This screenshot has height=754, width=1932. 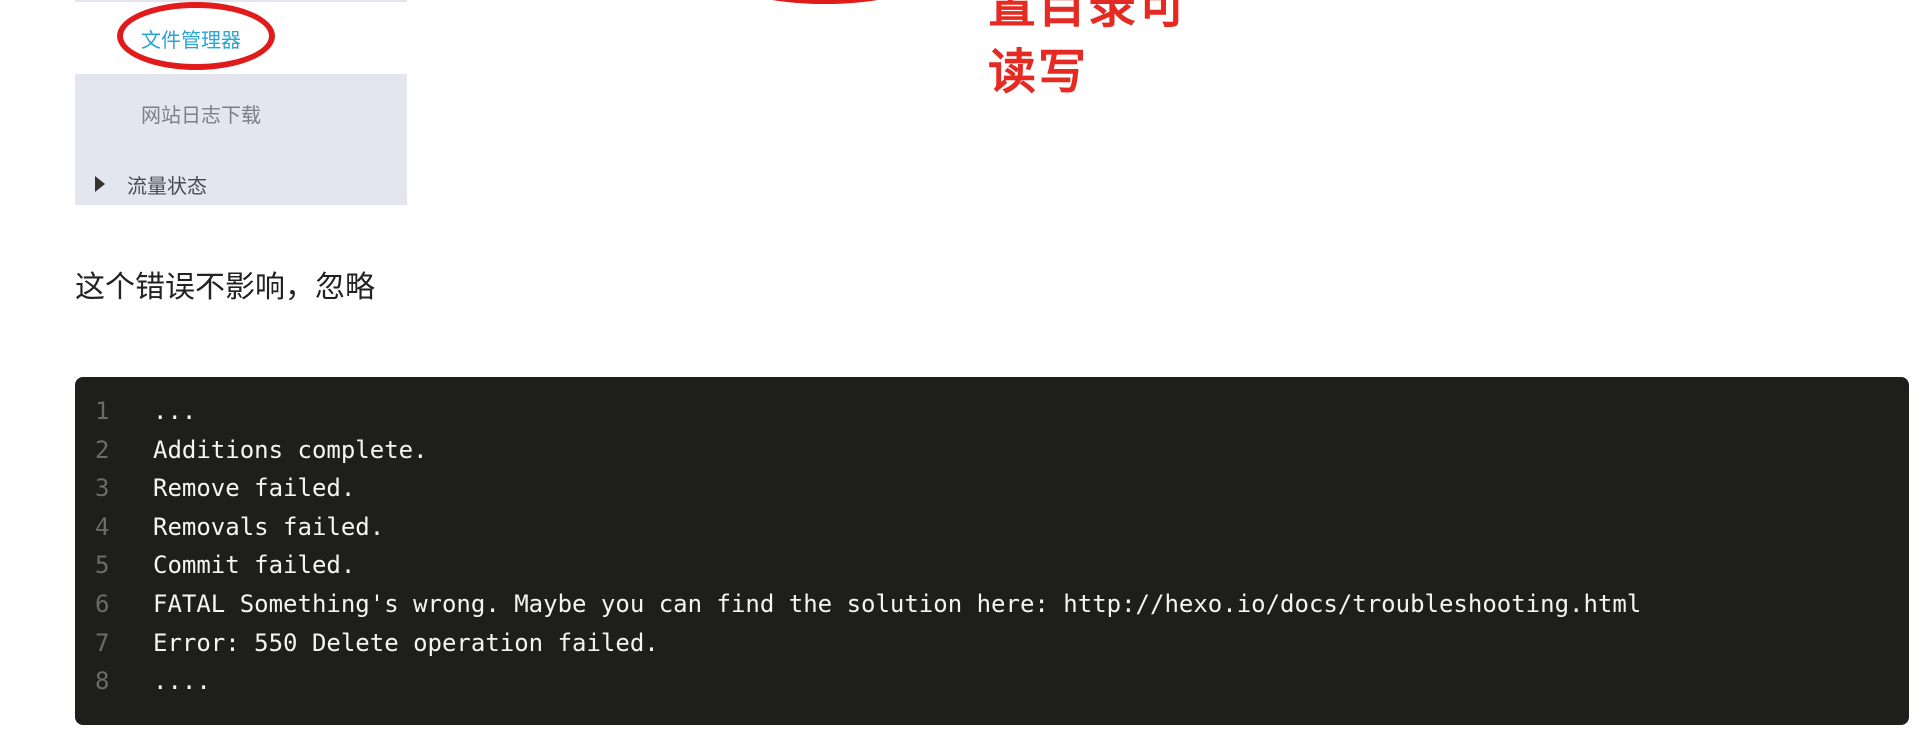 I want to click on sidebar-item-site-log-download: 网站日志下载, so click(x=241, y=112).